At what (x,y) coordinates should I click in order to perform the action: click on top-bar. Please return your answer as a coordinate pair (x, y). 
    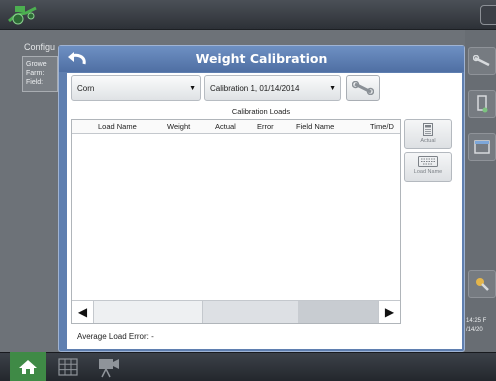
    Looking at the image, I should click on (248, 15).